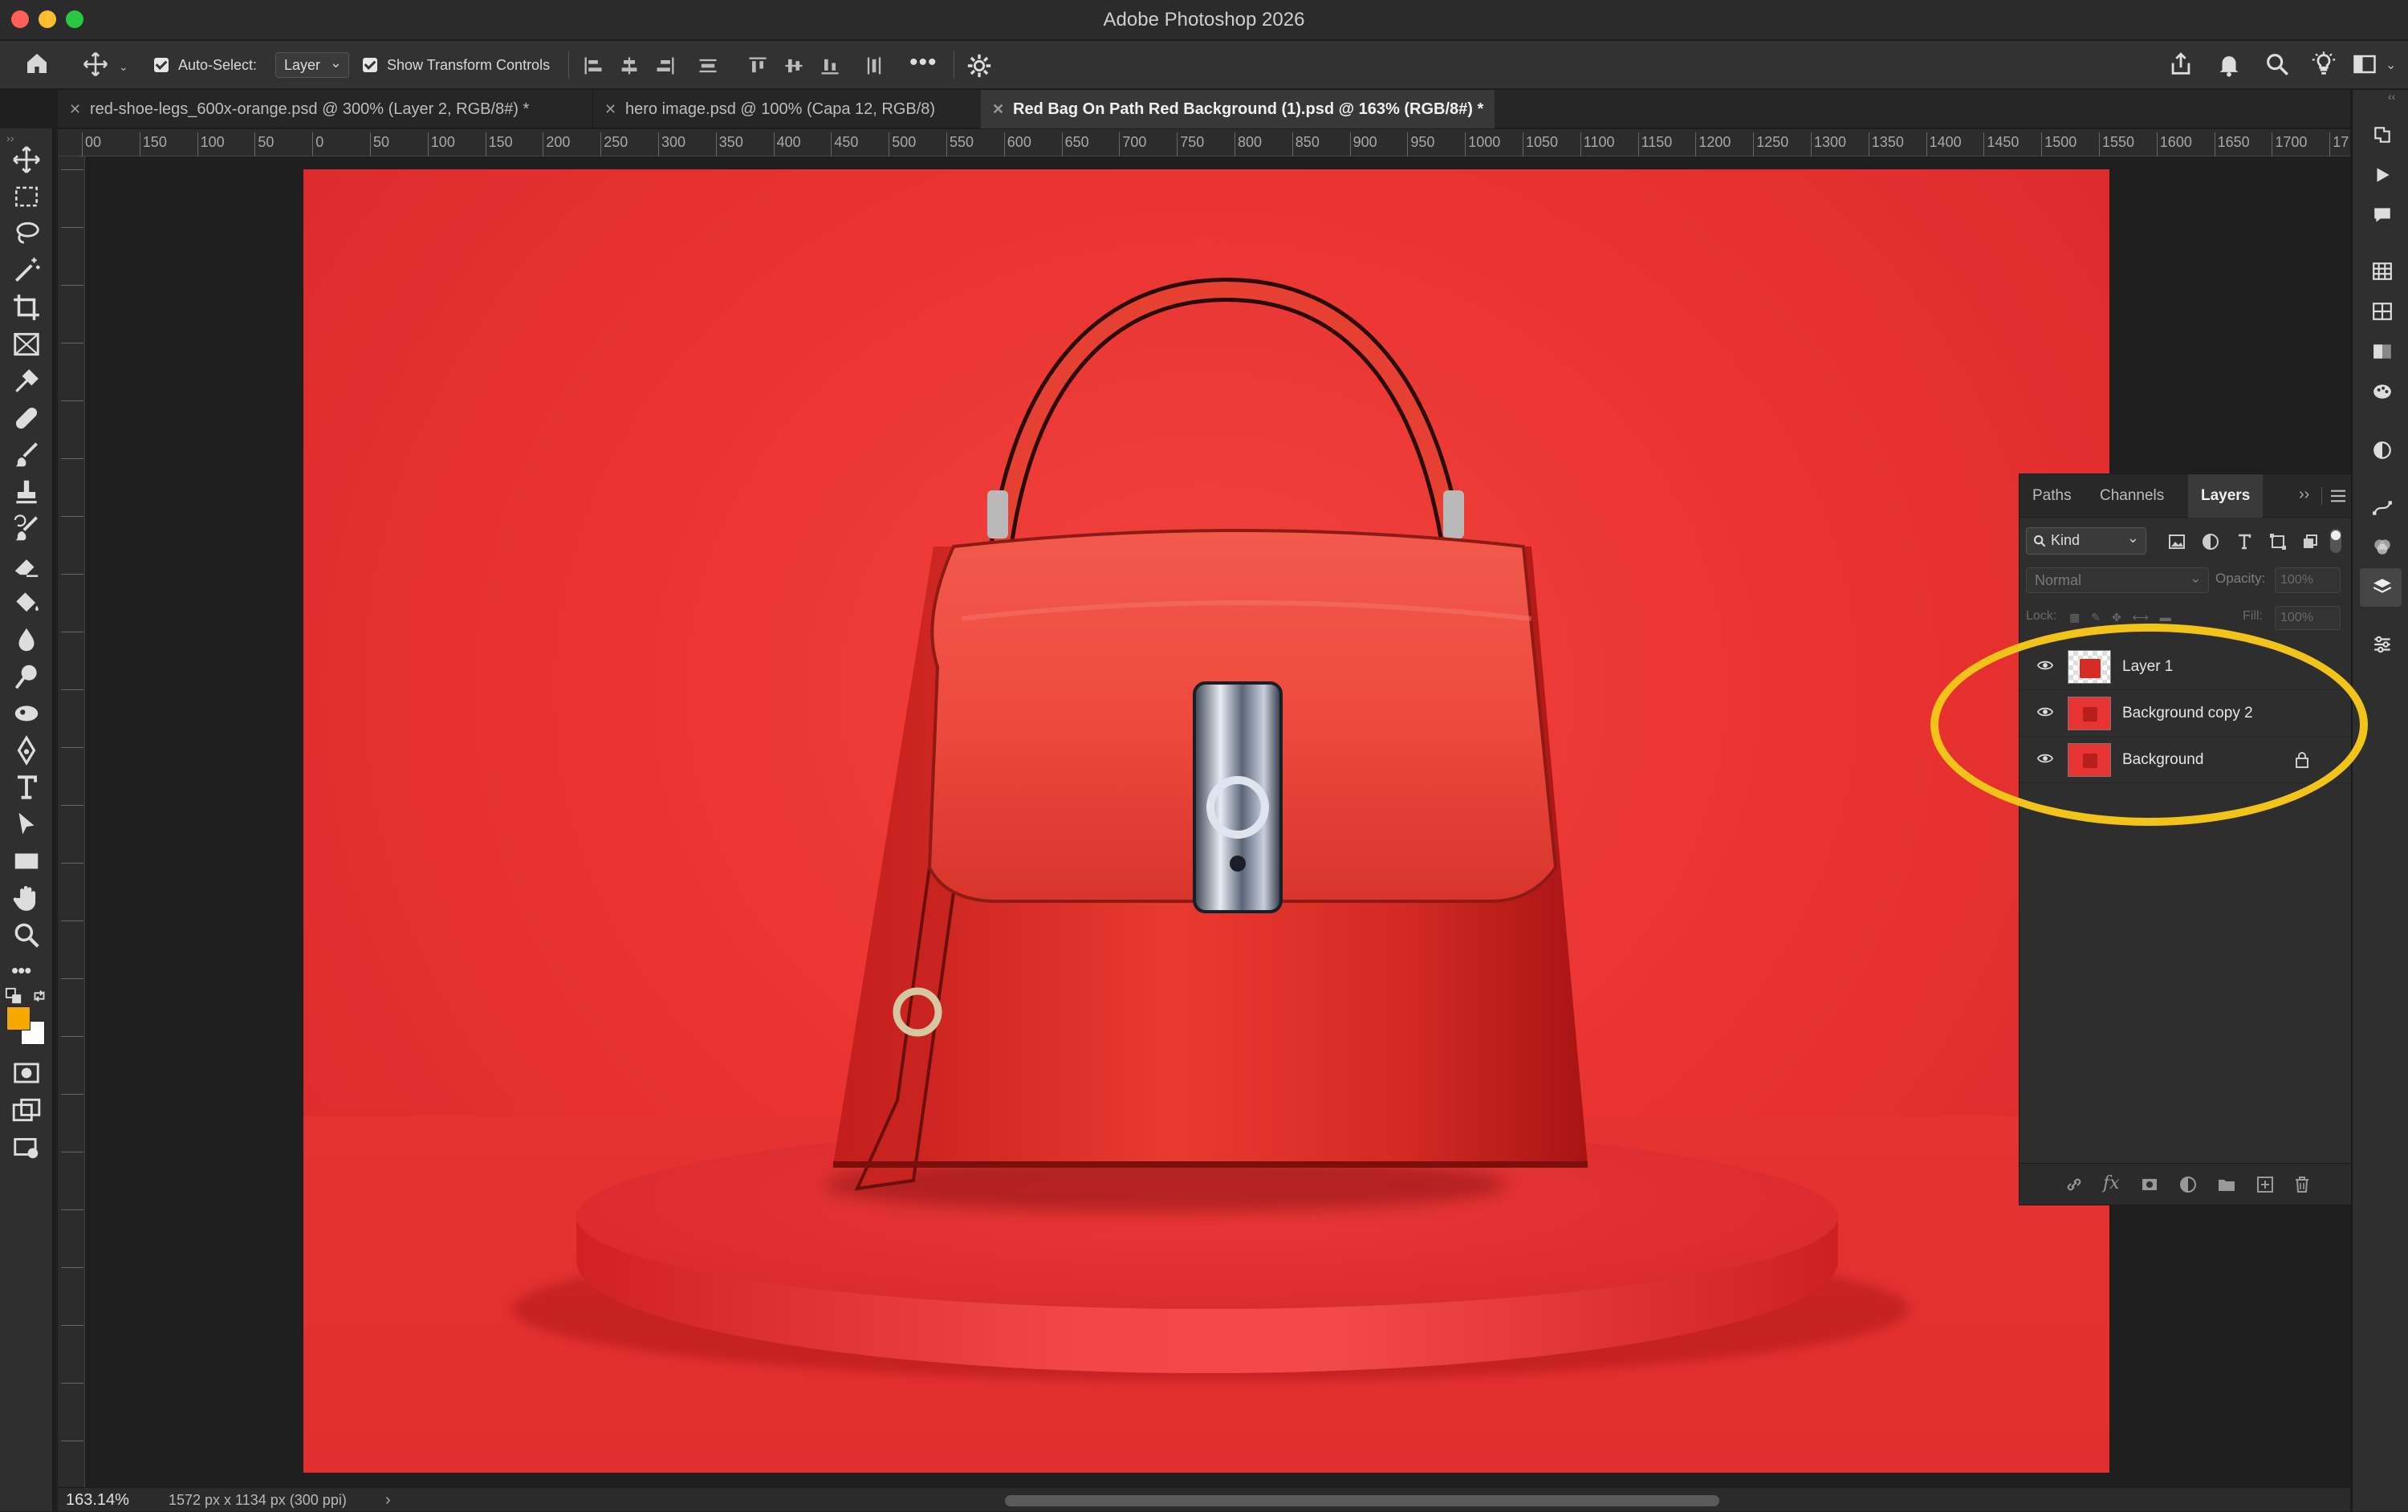  Describe the element at coordinates (14, 996) in the screenshot. I see `default-colors-icon` at that location.